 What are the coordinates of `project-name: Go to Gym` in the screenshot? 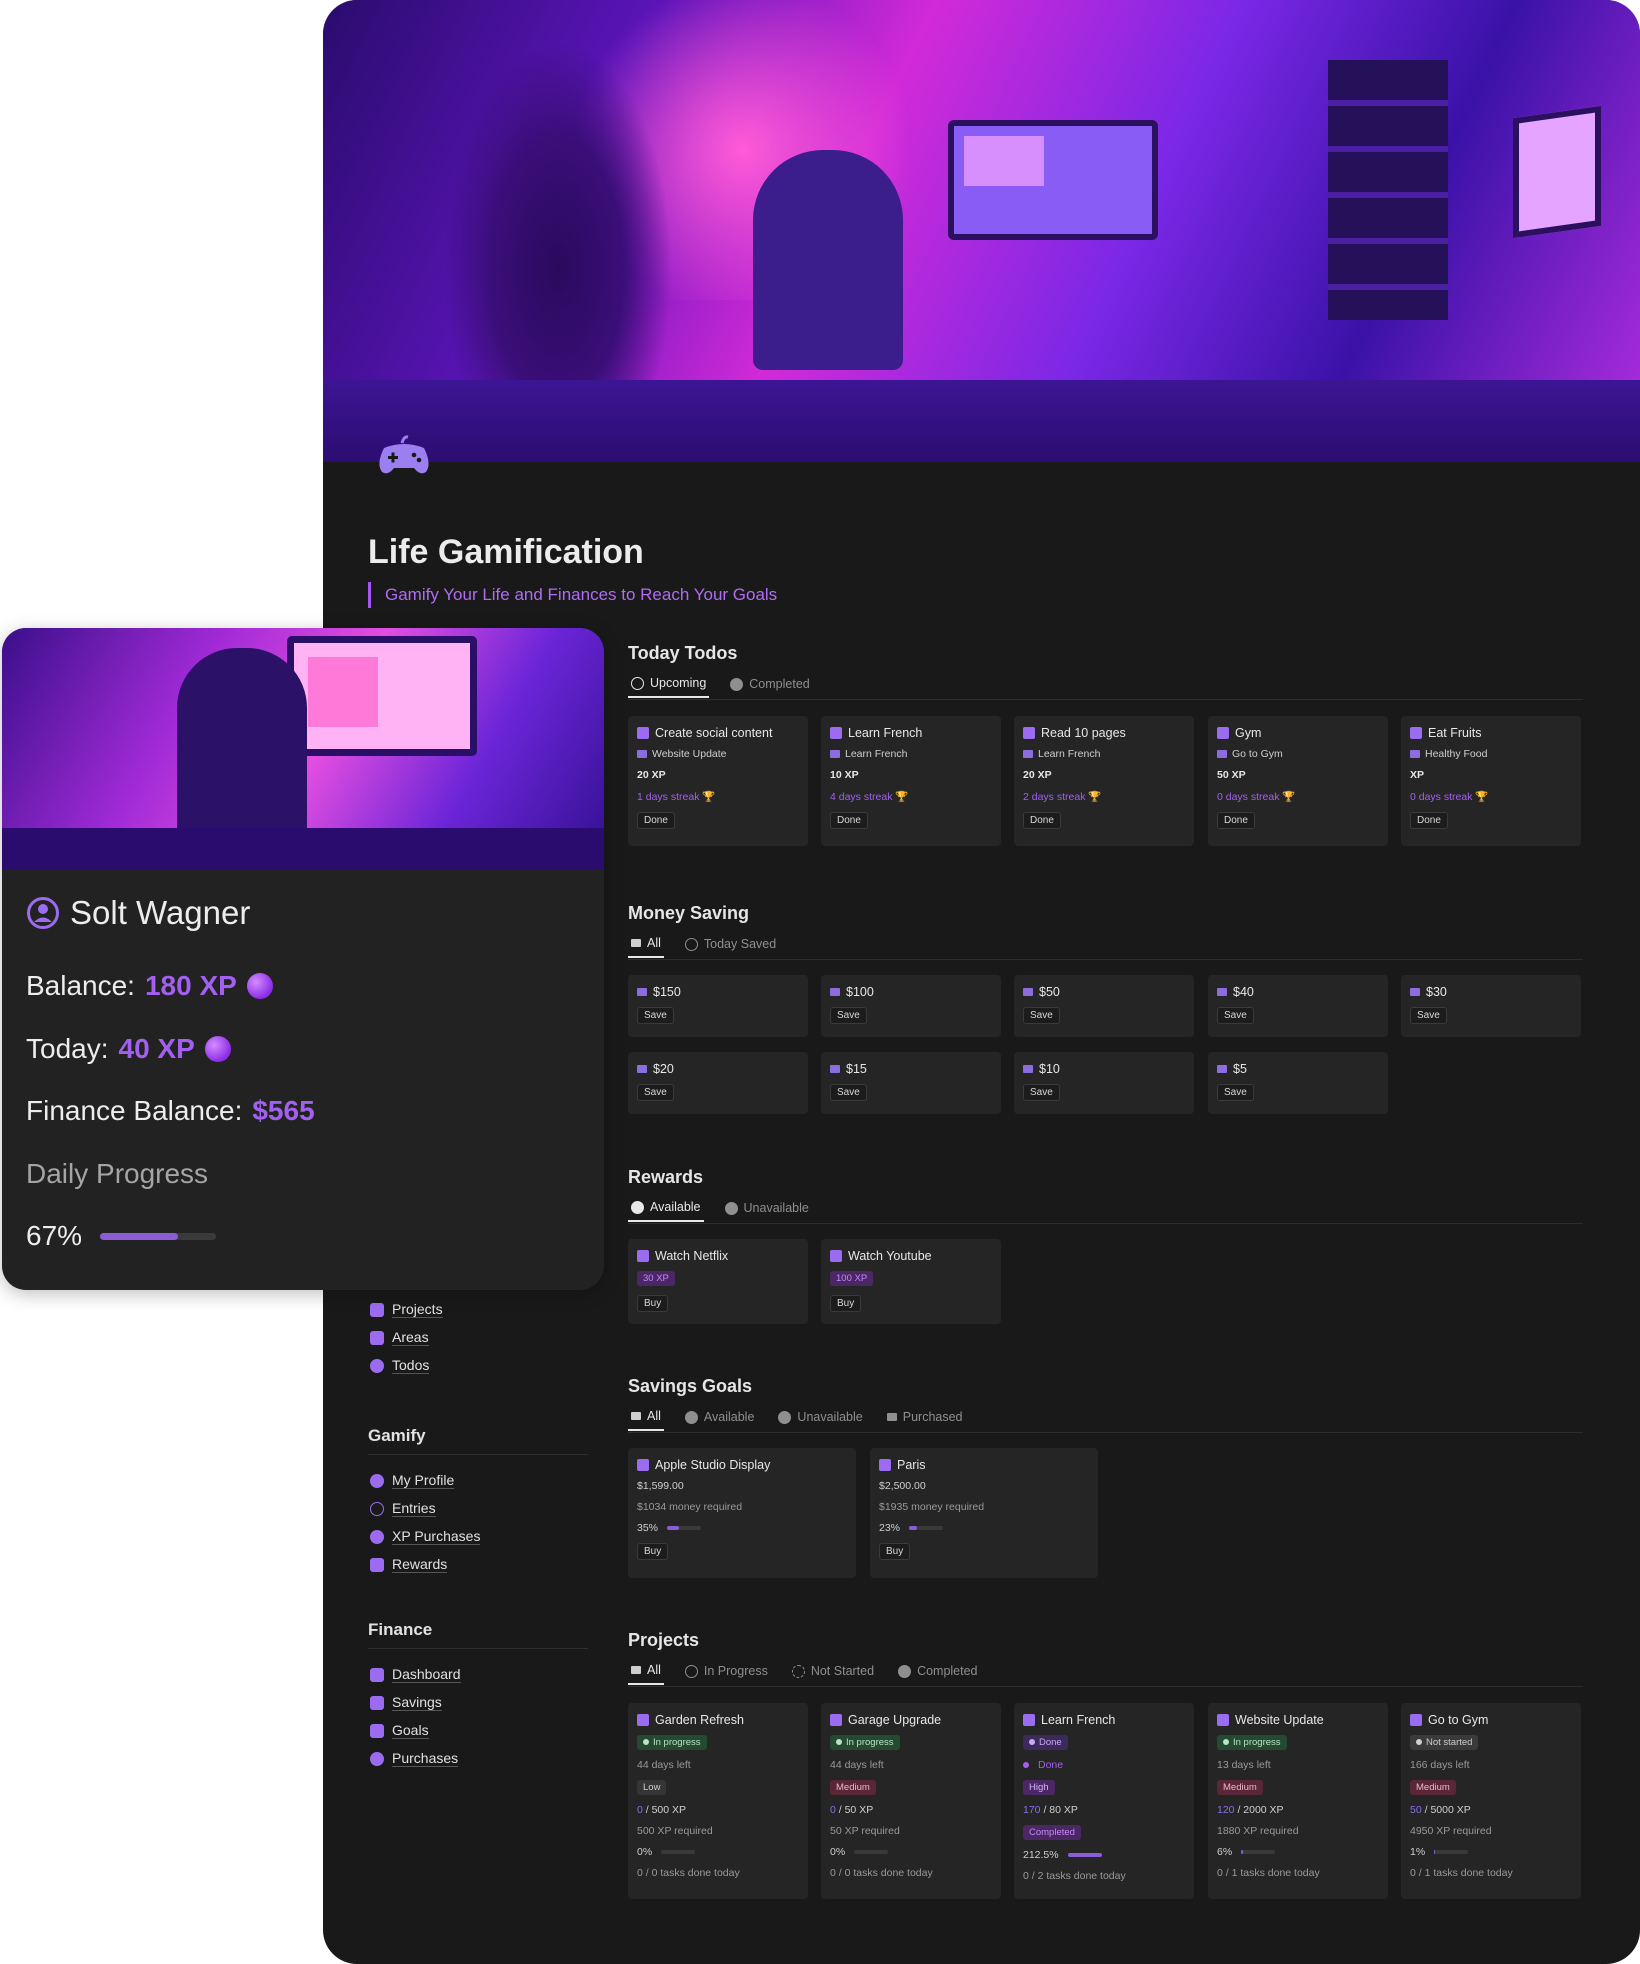 It's located at (1458, 1720).